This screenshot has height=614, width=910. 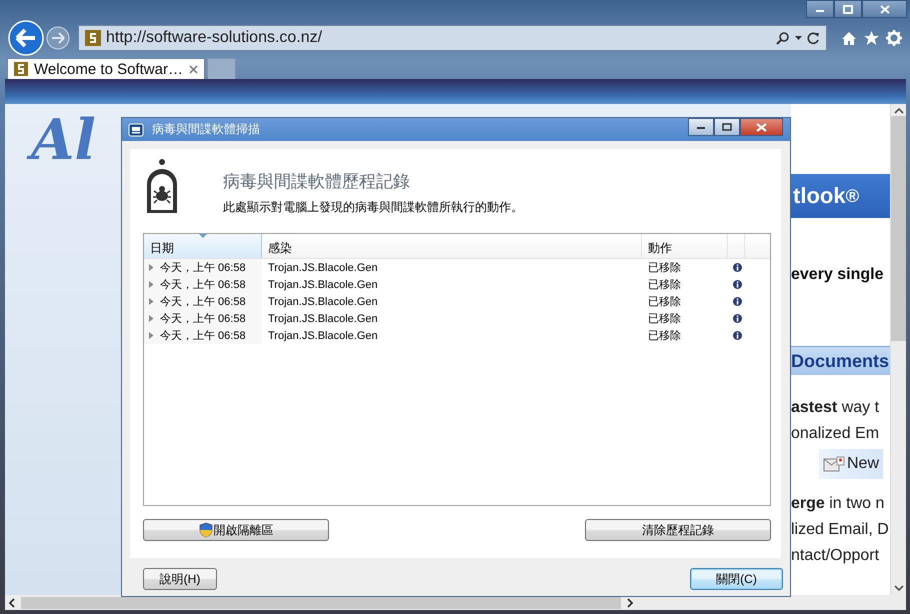 I want to click on new-button: New, so click(x=851, y=464).